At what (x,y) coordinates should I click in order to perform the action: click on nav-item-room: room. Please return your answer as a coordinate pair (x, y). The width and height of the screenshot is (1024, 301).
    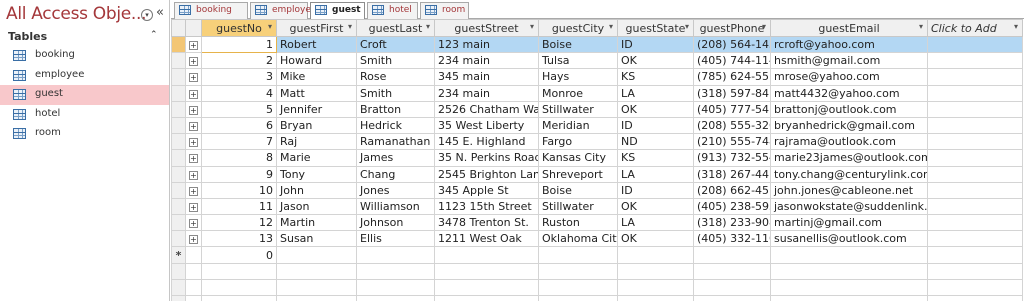
    Looking at the image, I should click on (84, 134).